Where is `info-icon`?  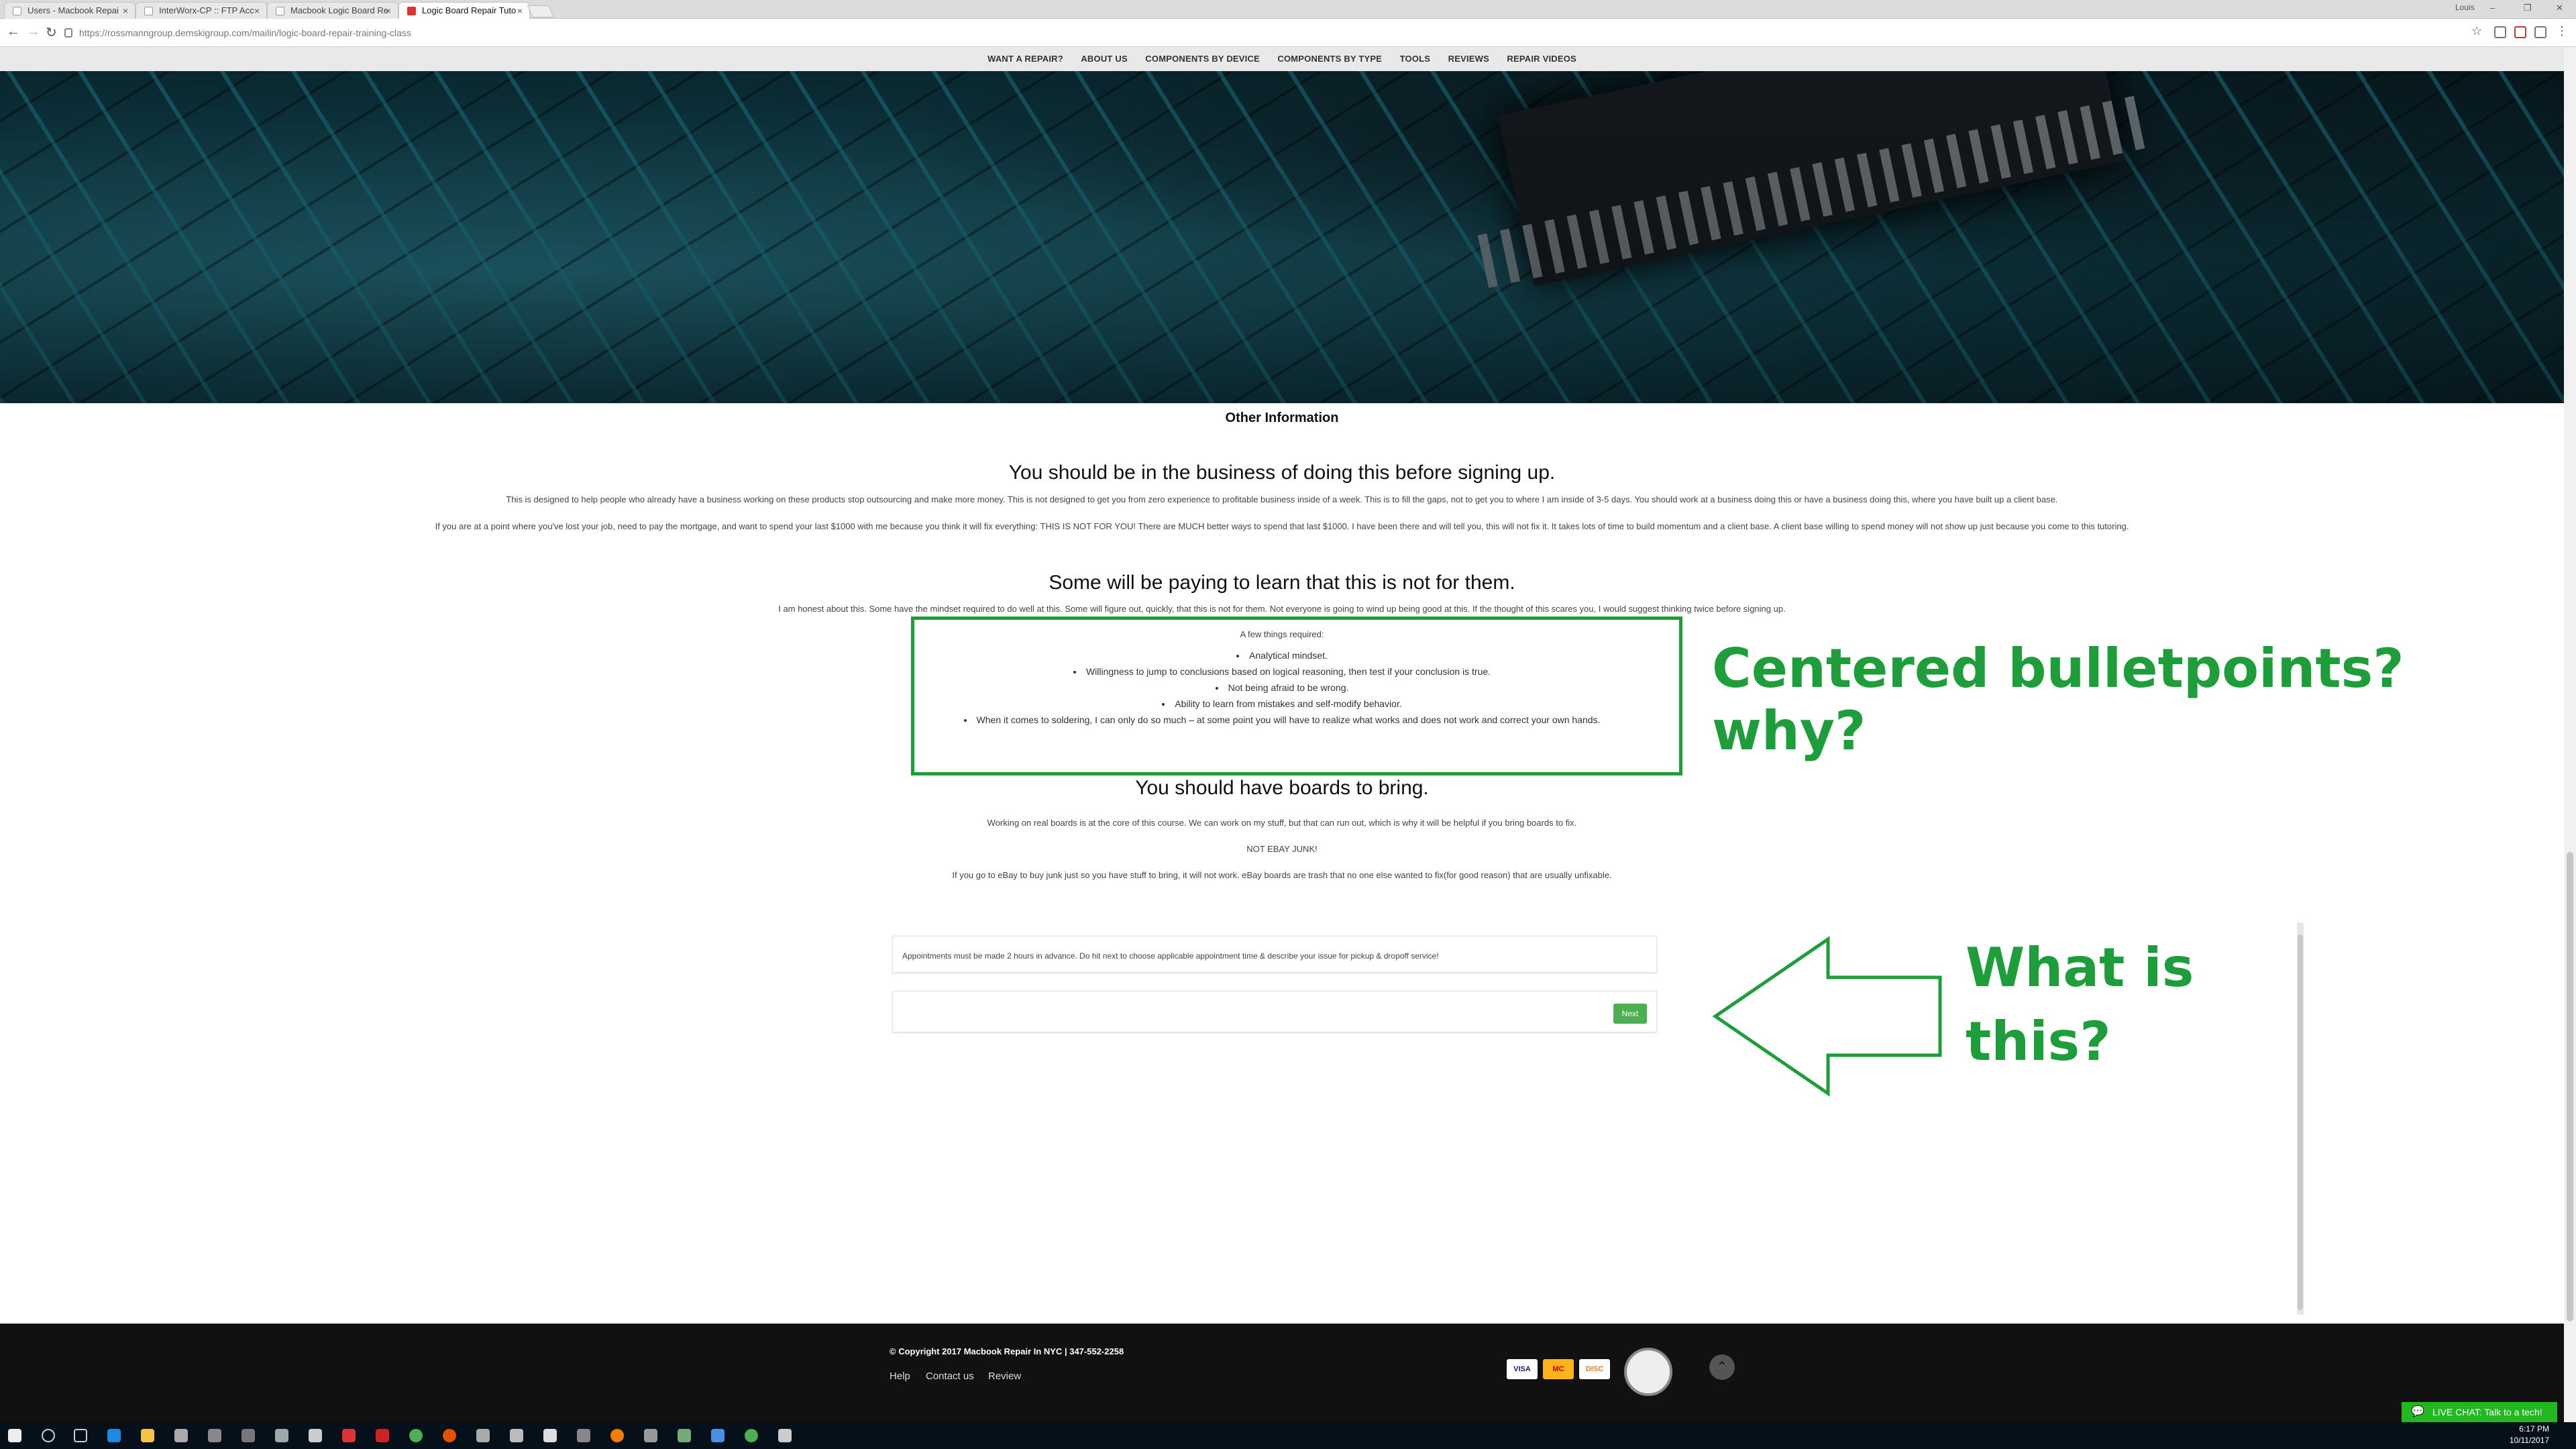
info-icon is located at coordinates (68, 33).